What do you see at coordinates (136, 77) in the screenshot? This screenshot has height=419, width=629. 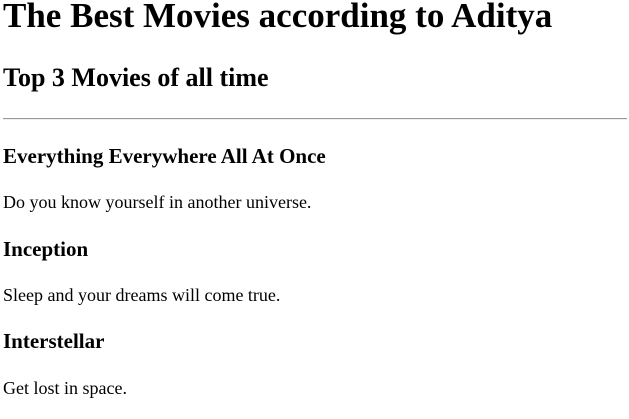 I see `page-subtitle: Top 3 Movies of all time` at bounding box center [136, 77].